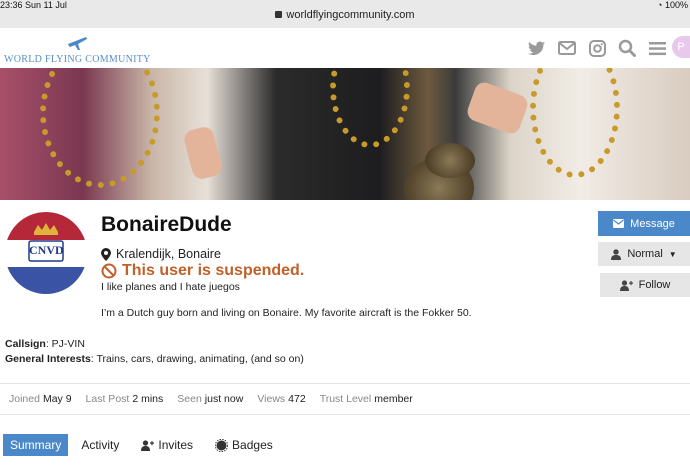 The image size is (690, 470). Describe the element at coordinates (366, 399) in the screenshot. I see `stat-trust-level: Trust Level member` at that location.